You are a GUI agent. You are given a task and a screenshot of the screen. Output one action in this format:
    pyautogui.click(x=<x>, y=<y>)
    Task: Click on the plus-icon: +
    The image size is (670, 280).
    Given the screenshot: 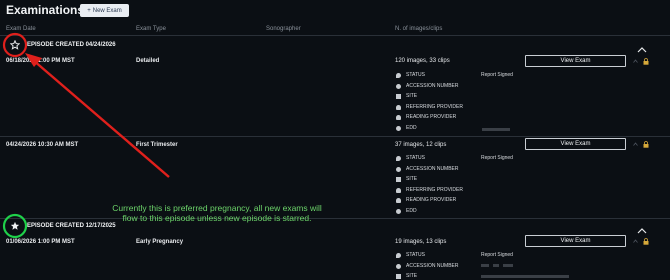 What is the action you would take?
    pyautogui.click(x=89, y=10)
    